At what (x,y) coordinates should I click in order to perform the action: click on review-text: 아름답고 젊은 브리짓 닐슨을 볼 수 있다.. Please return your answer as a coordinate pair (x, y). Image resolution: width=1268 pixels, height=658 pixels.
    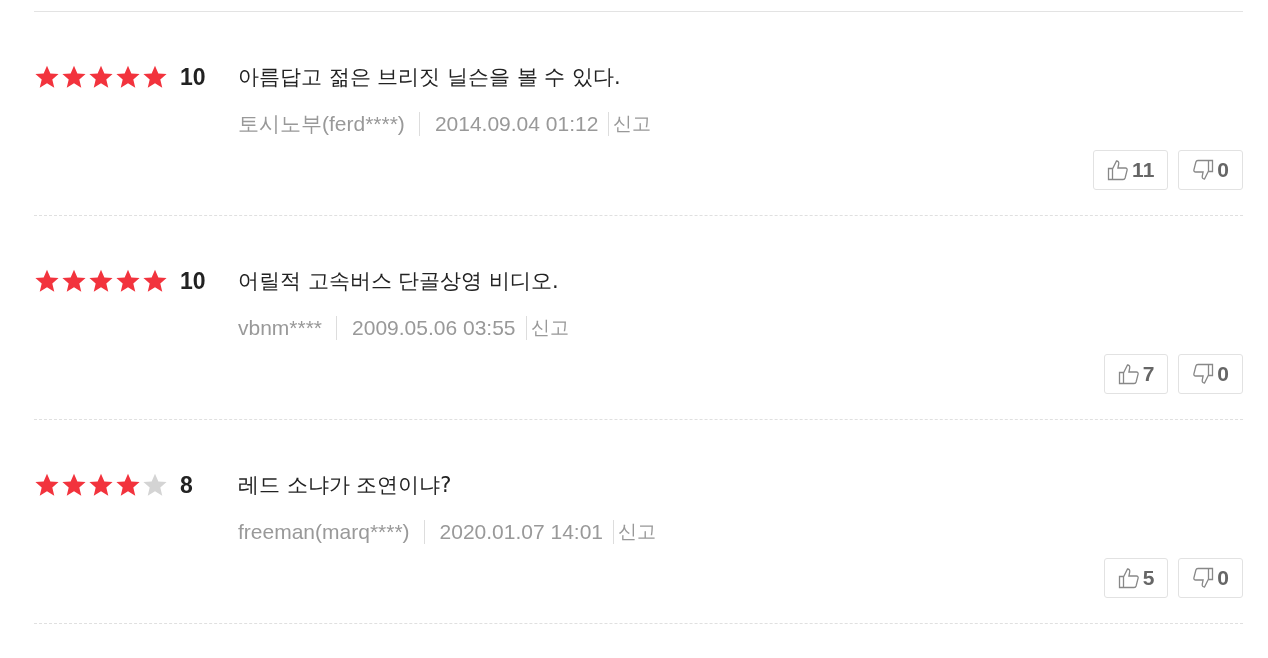
    Looking at the image, I should click on (430, 77).